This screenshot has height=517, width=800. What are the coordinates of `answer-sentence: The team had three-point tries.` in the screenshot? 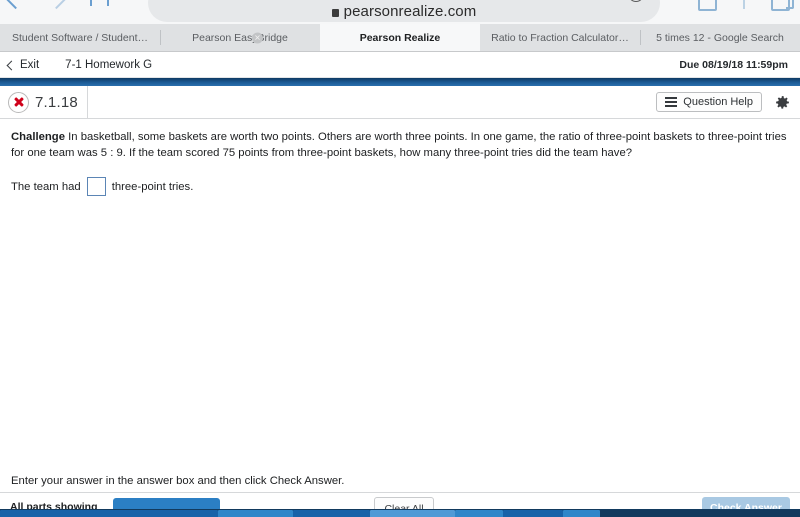 It's located at (400, 186).